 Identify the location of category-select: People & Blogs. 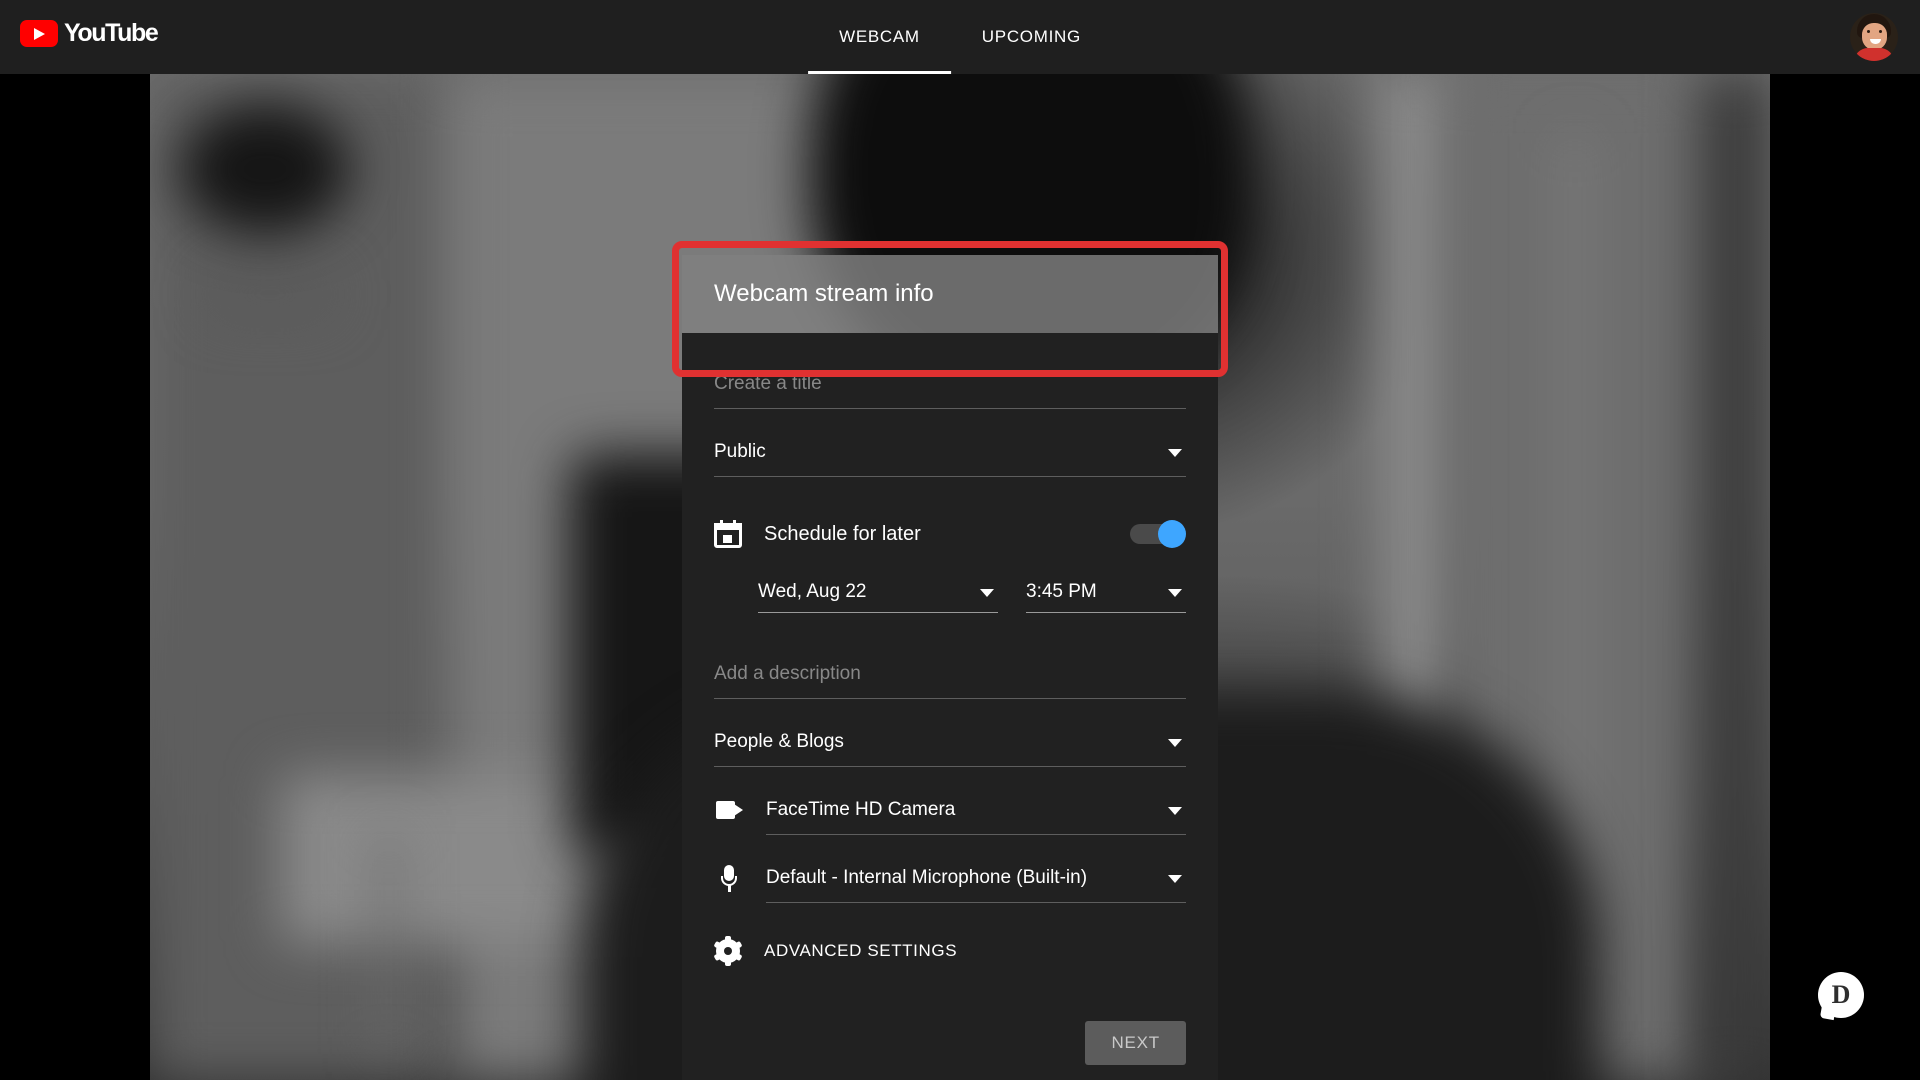
(950, 742).